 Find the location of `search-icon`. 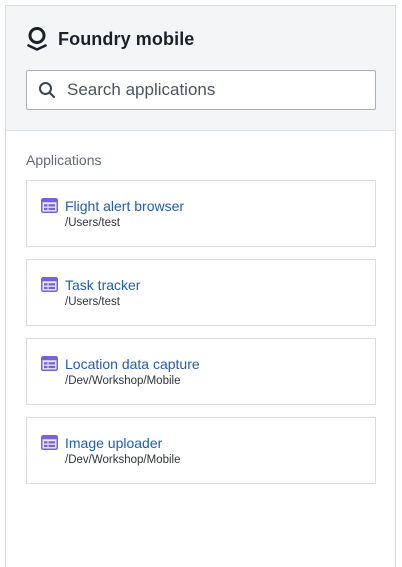

search-icon is located at coordinates (47, 90).